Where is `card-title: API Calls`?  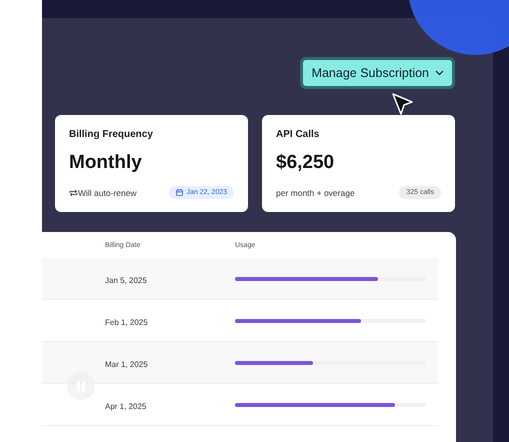 card-title: API Calls is located at coordinates (298, 134).